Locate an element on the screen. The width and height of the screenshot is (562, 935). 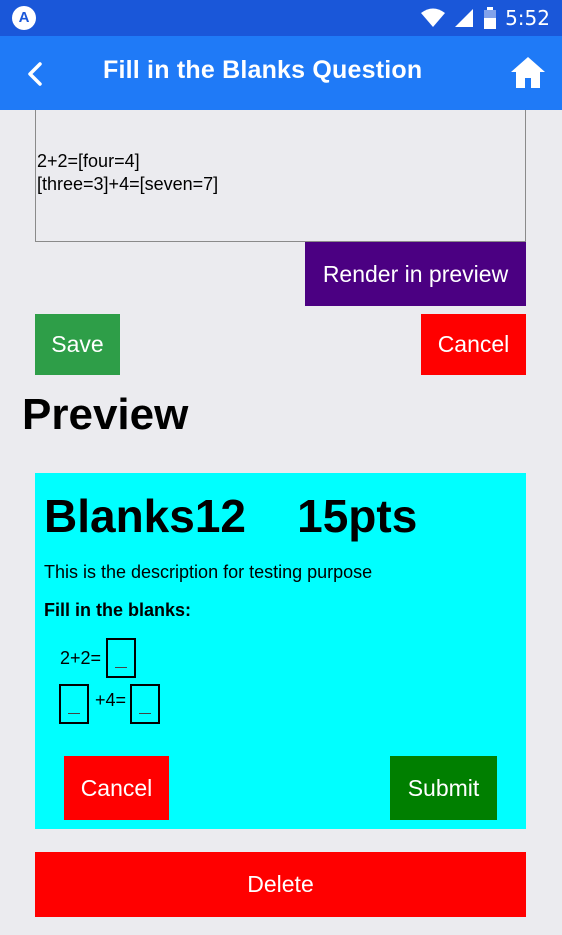
home-icon is located at coordinates (528, 72).